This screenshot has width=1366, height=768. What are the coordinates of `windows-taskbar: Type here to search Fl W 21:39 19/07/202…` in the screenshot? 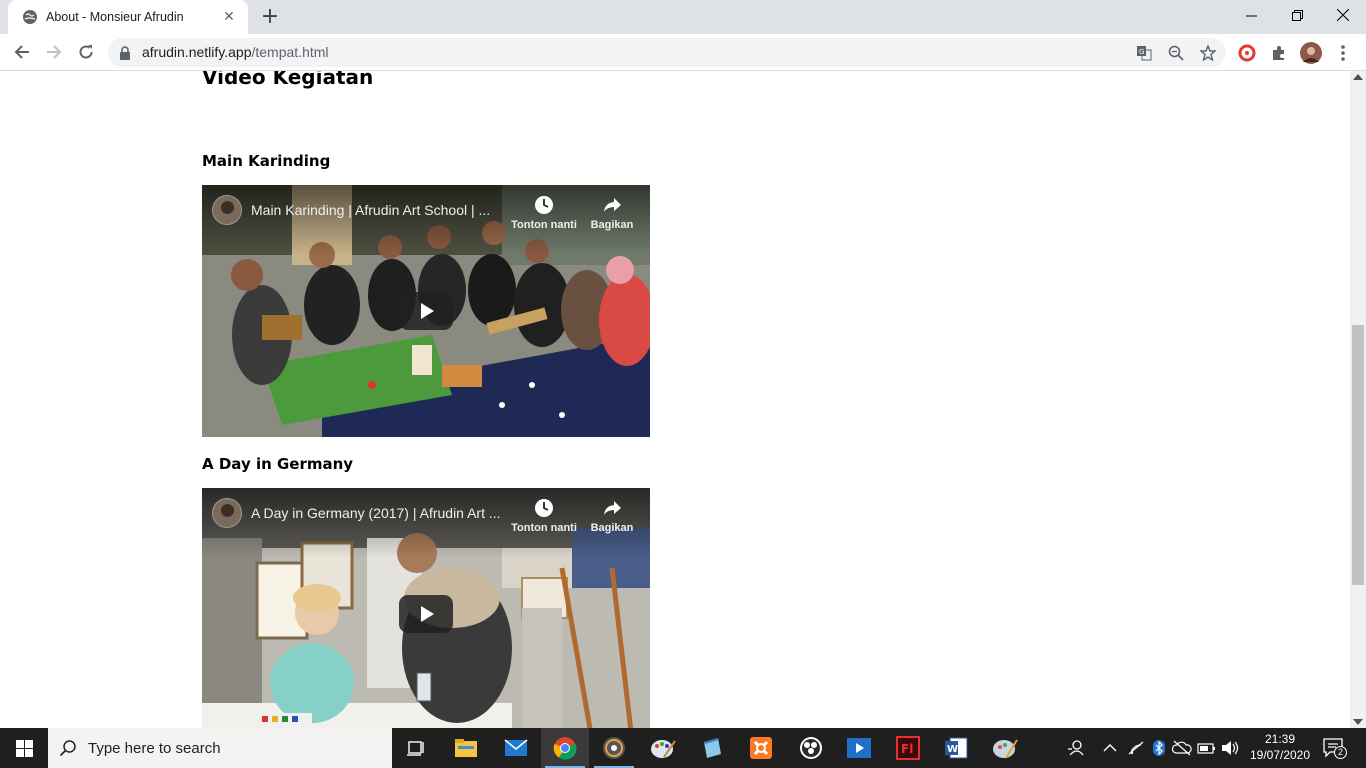 It's located at (683, 748).